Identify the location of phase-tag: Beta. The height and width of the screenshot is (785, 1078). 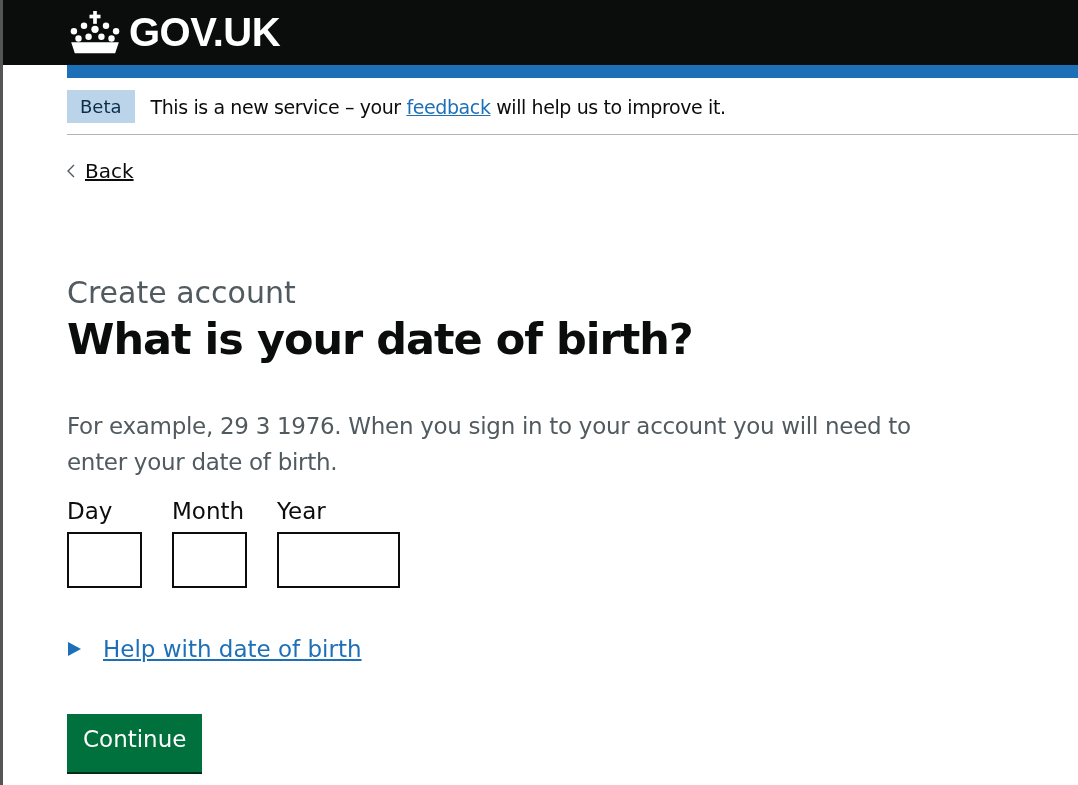
(101, 106).